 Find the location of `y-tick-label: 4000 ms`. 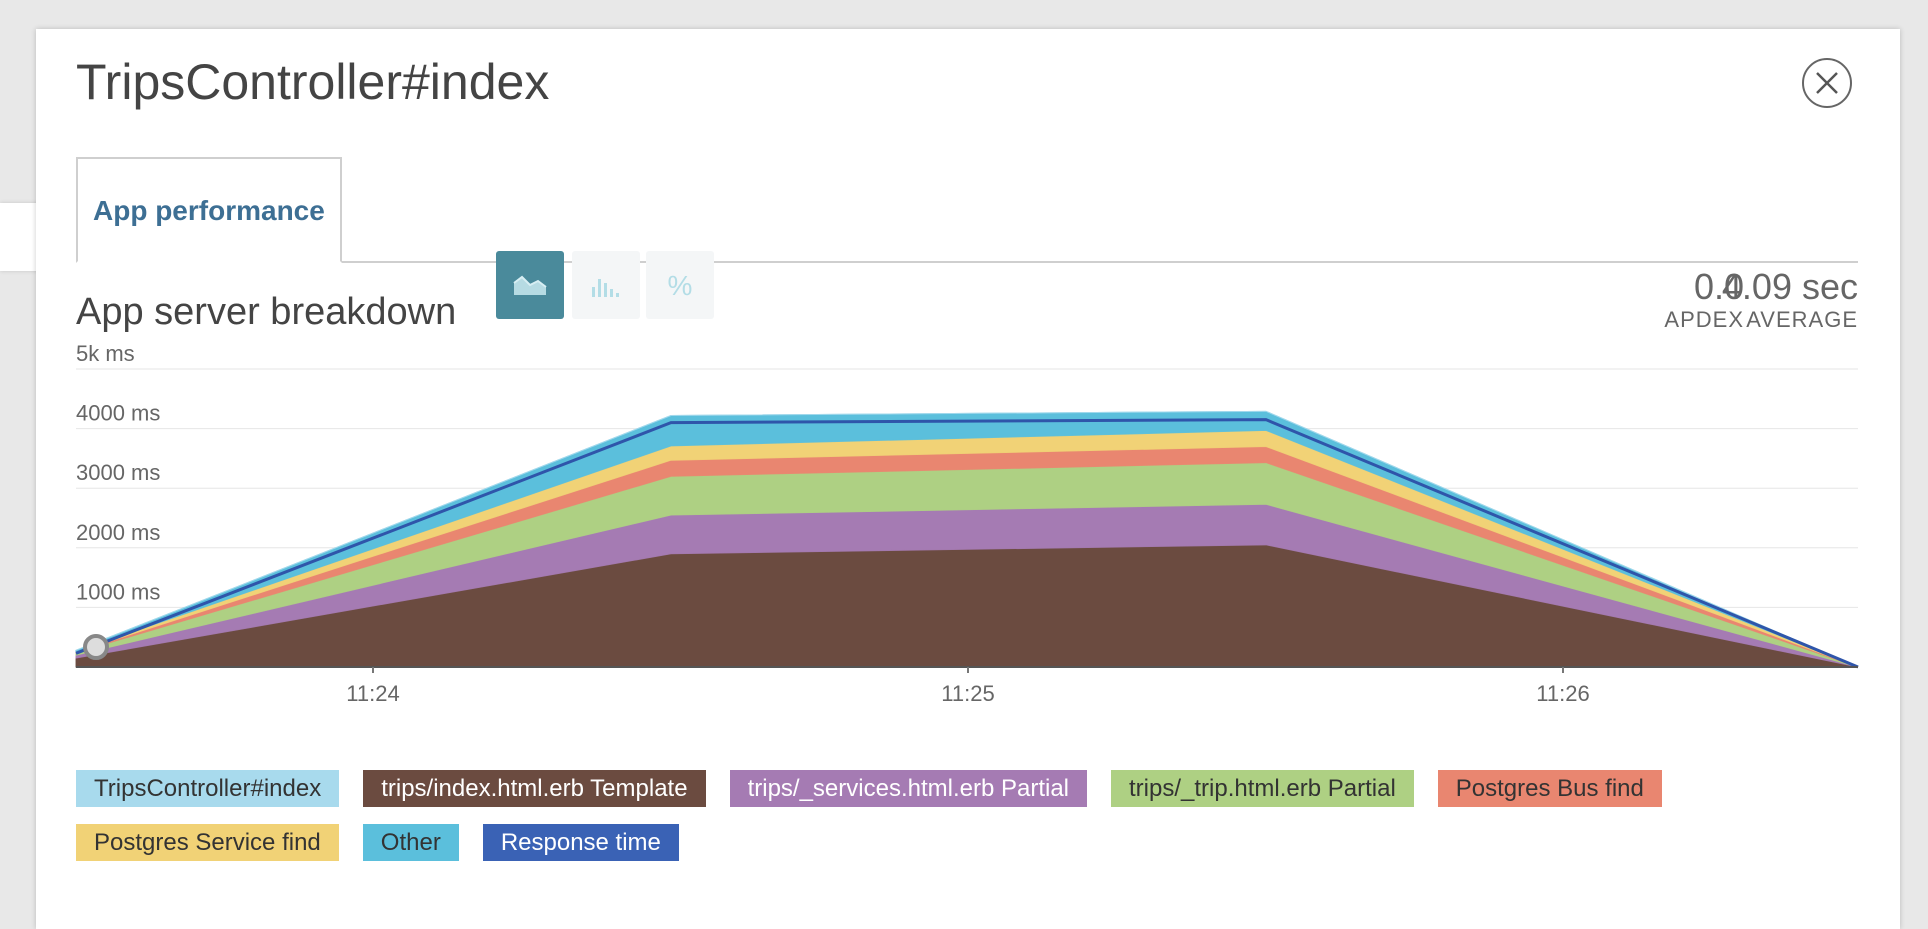

y-tick-label: 4000 ms is located at coordinates (118, 413).